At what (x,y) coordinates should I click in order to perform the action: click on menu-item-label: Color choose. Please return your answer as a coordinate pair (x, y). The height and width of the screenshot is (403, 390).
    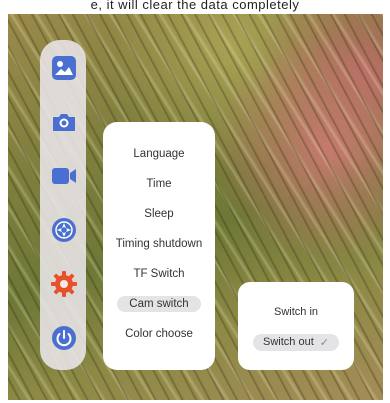
    Looking at the image, I should click on (159, 334).